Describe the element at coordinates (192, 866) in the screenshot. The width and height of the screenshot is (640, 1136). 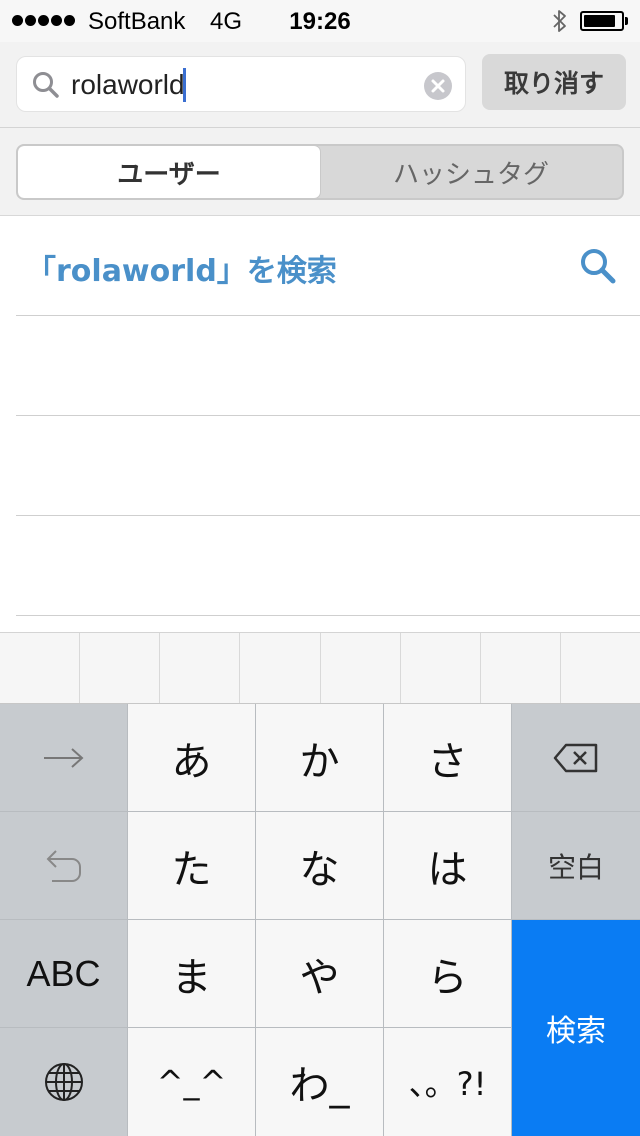
I see `key-ta: た` at that location.